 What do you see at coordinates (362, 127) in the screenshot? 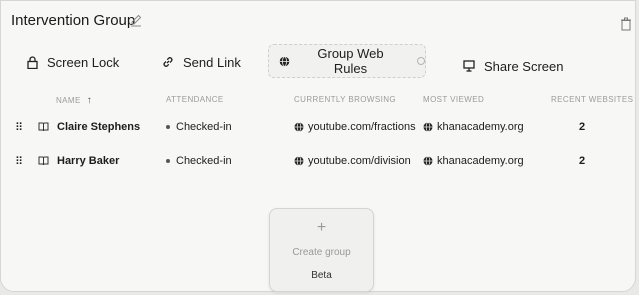
I see `currently-browsing-url: youtube.com/fractions` at bounding box center [362, 127].